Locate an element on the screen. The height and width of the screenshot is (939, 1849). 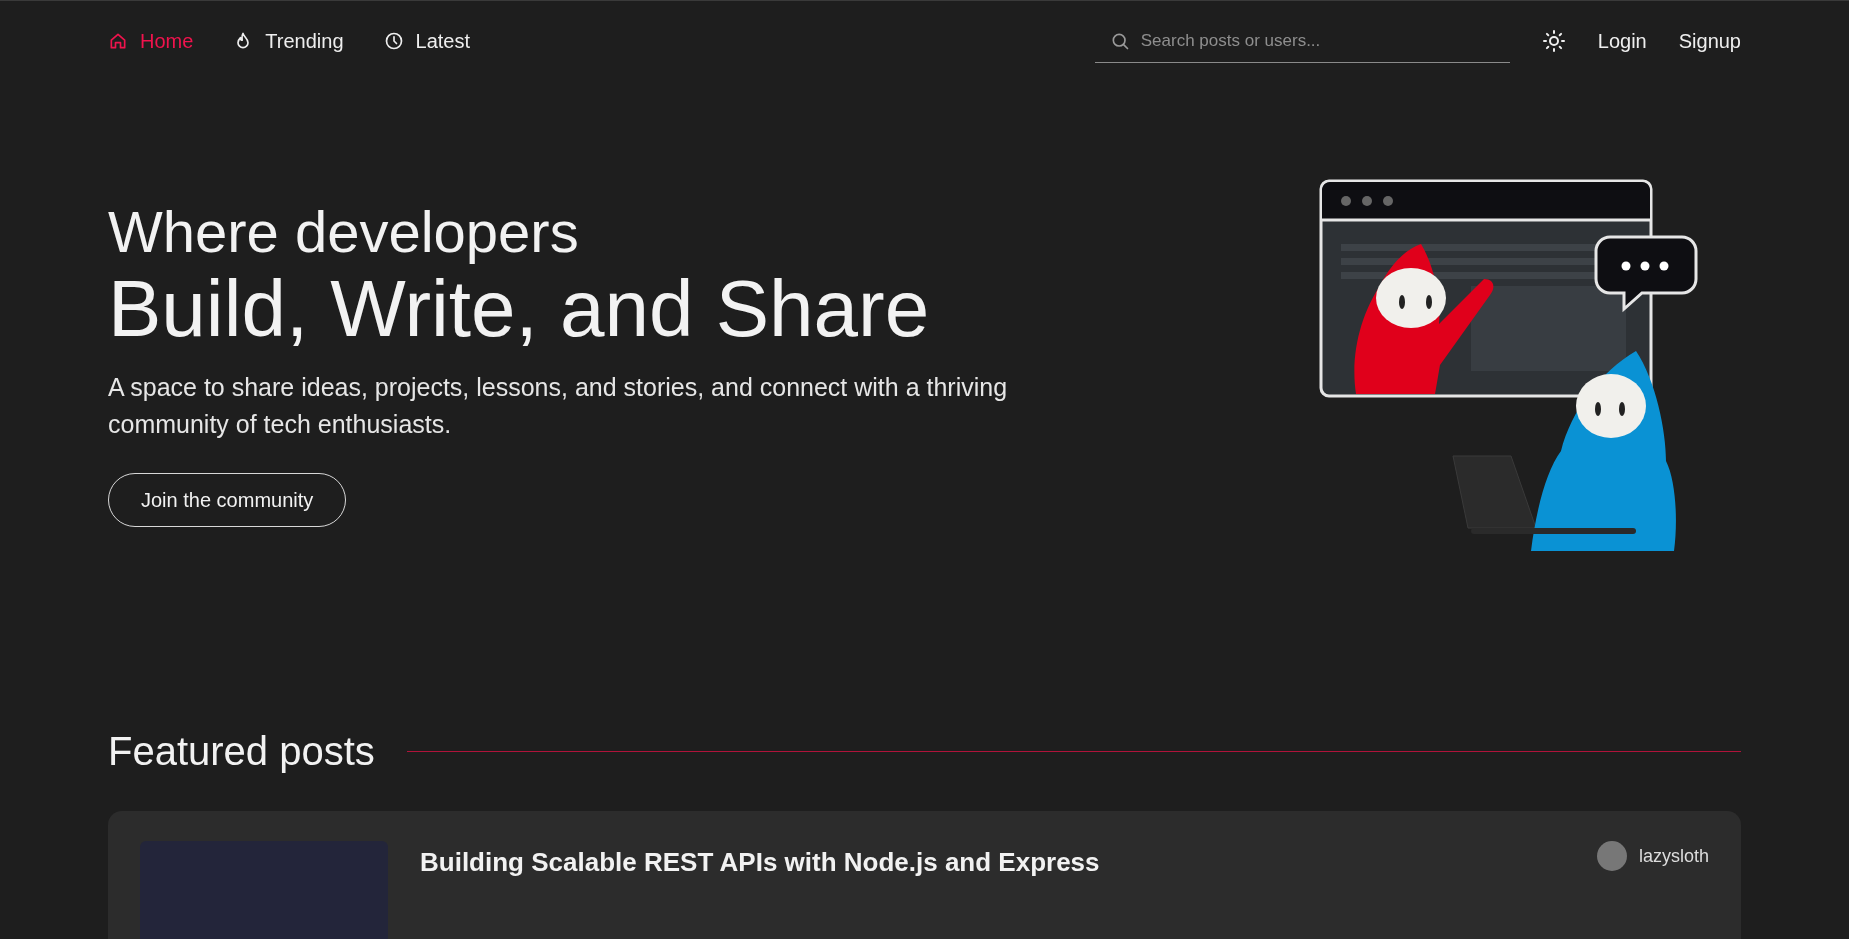
avatar is located at coordinates (1611, 856).